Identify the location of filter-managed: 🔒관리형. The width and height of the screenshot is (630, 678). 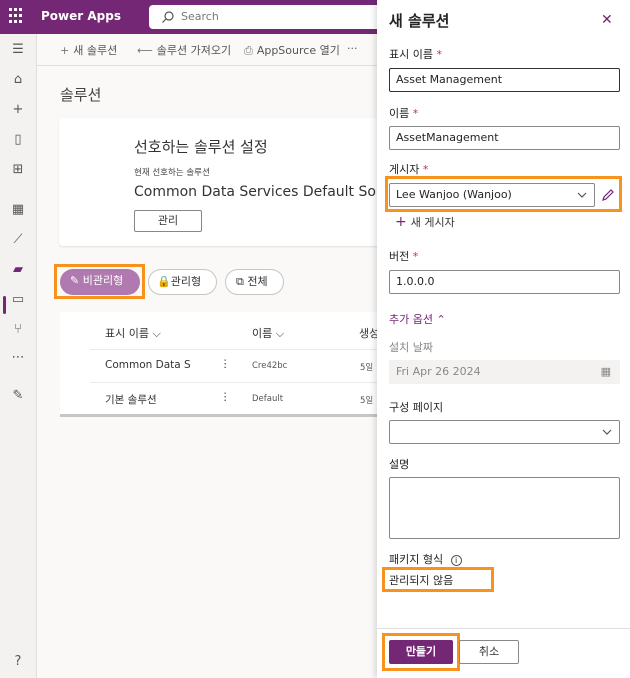
(182, 282).